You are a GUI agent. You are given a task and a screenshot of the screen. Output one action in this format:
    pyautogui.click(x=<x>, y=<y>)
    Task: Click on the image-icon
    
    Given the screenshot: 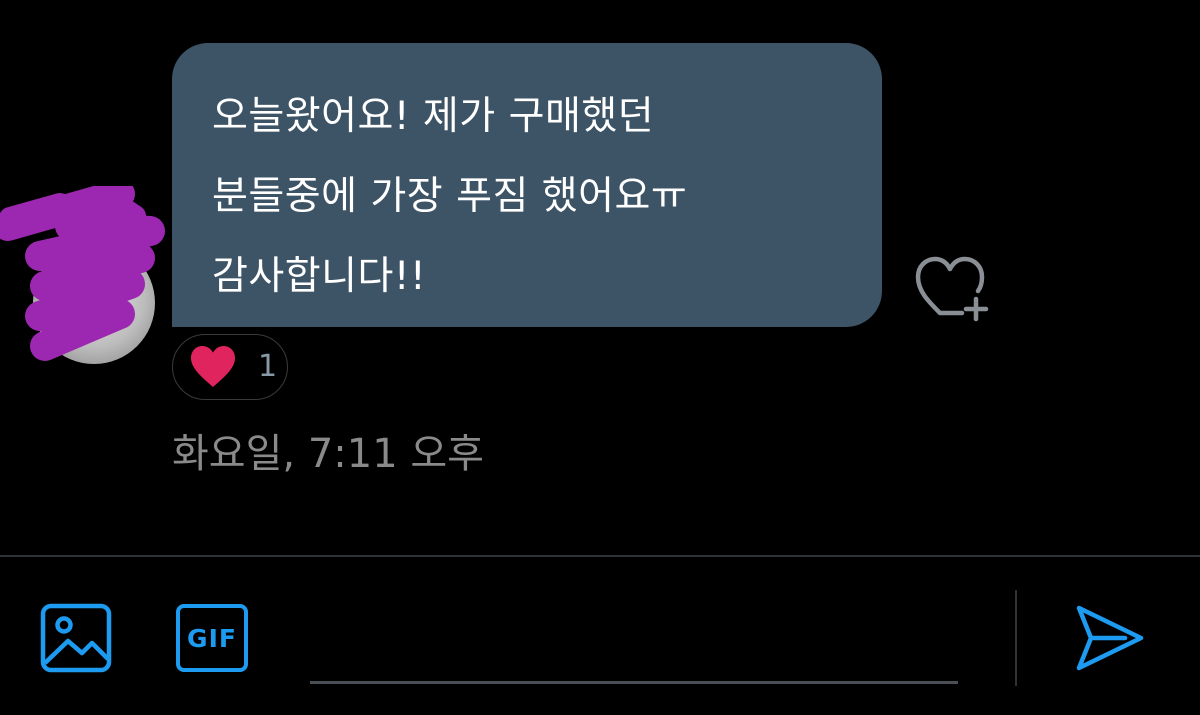 What is the action you would take?
    pyautogui.click(x=76, y=638)
    